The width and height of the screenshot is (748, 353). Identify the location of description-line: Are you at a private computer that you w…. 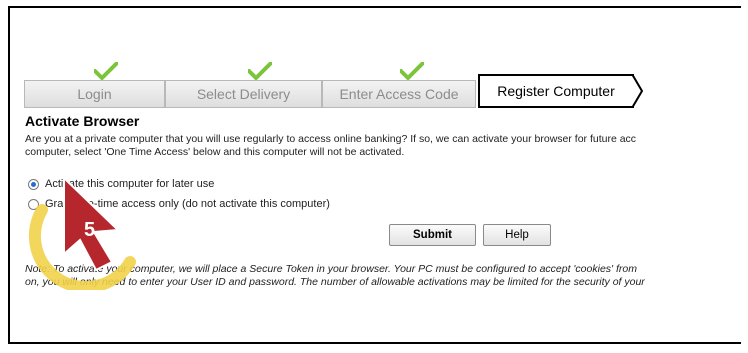
(331, 139).